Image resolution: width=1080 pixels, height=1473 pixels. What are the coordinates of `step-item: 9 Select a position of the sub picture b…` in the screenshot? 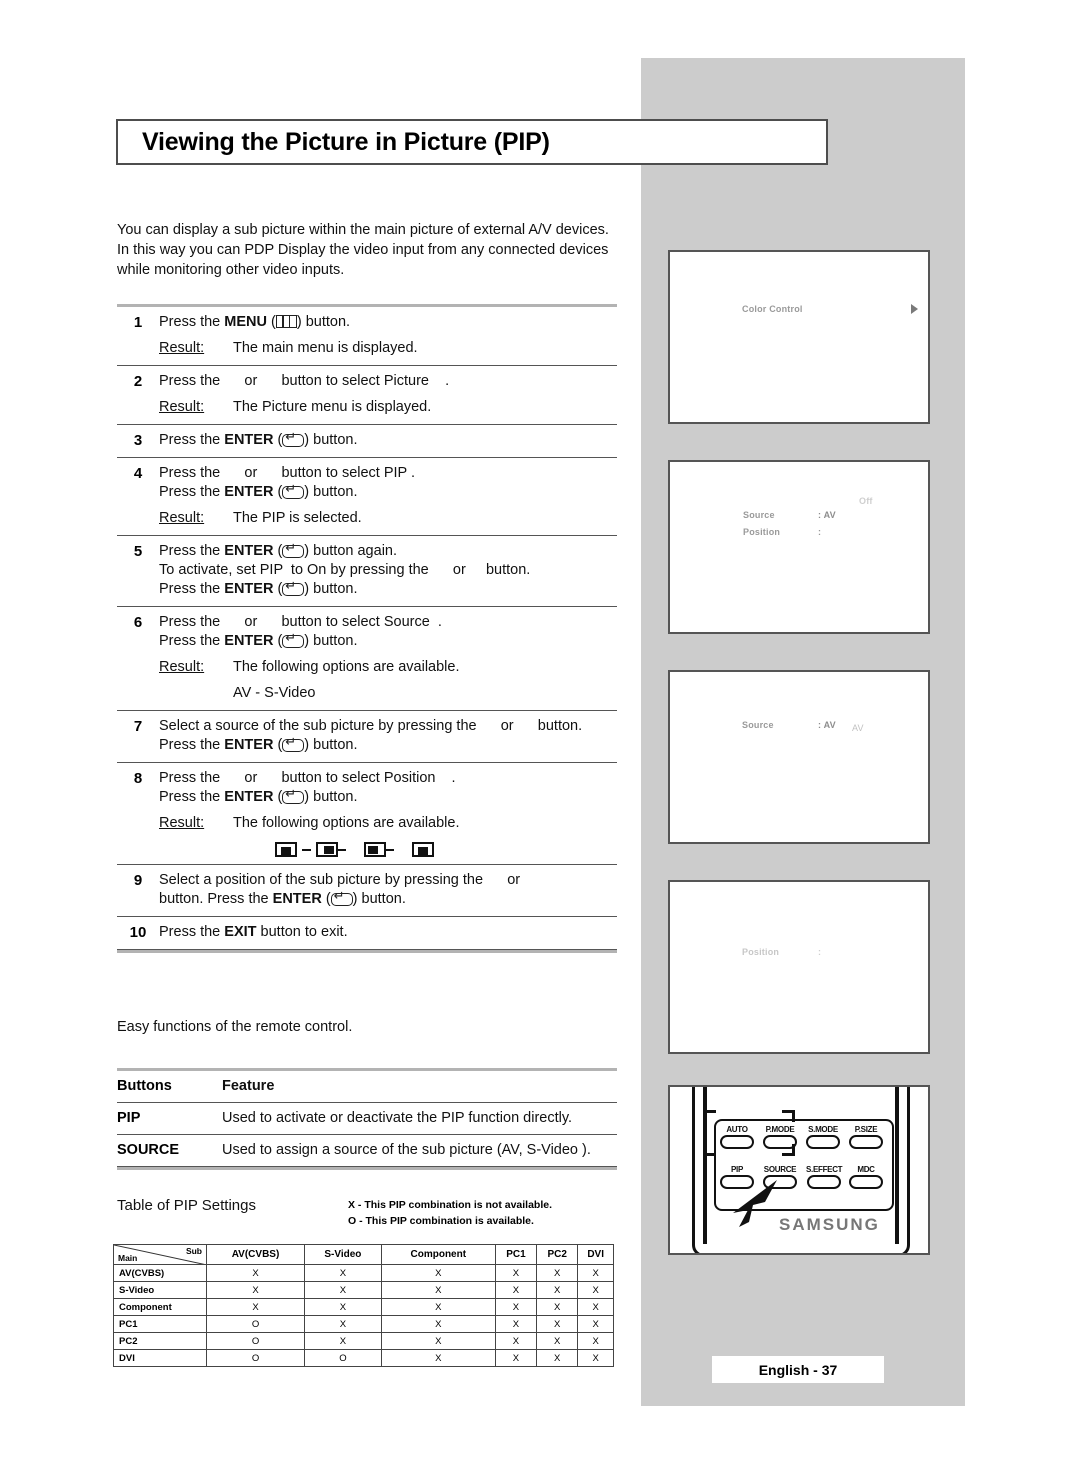 It's located at (367, 891).